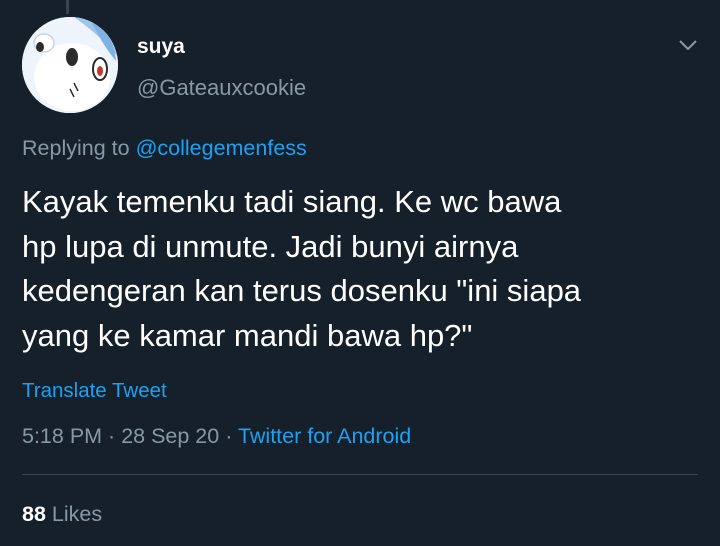  I want to click on translate-tweet-link: Translate Tweet, so click(94, 391).